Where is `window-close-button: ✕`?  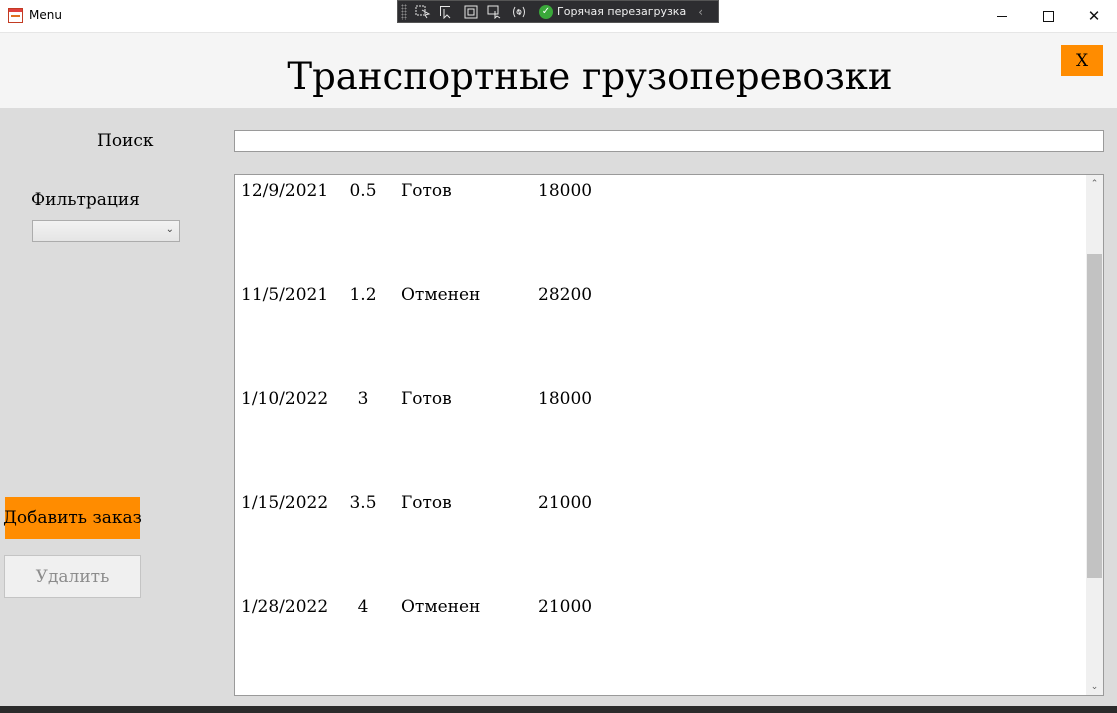 window-close-button: ✕ is located at coordinates (1094, 16).